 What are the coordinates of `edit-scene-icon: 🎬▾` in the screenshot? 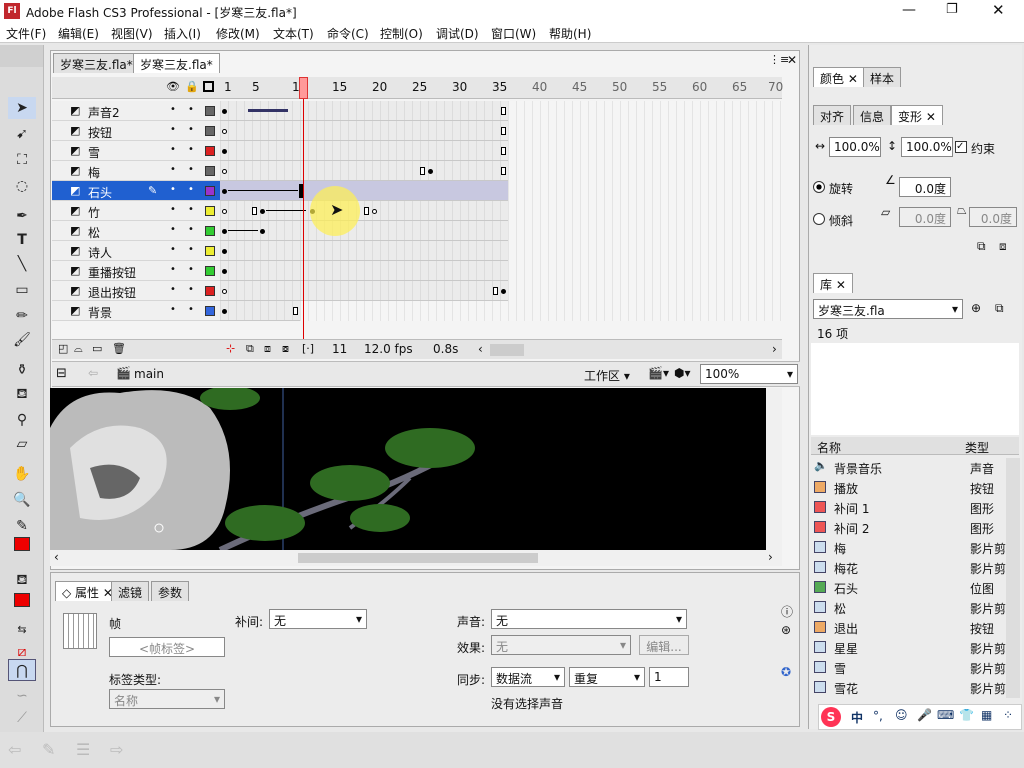 It's located at (658, 373).